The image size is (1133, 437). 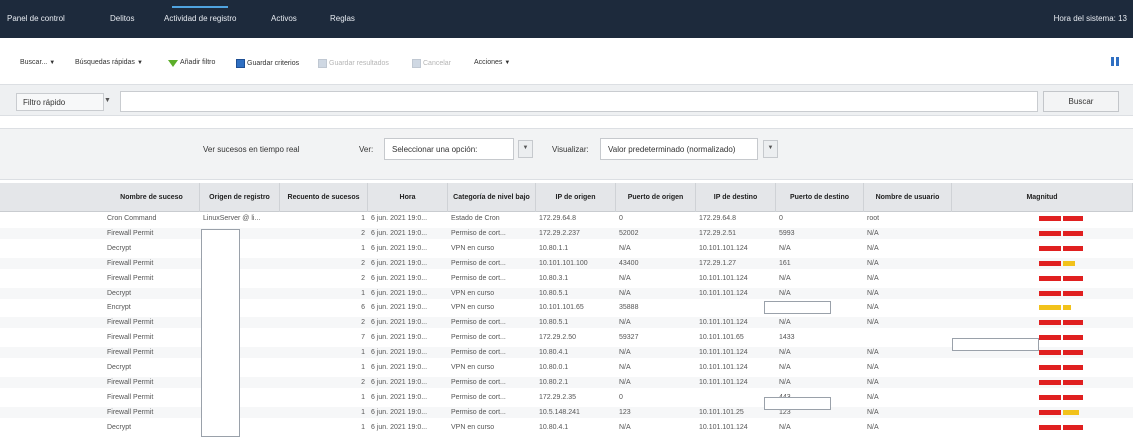 What do you see at coordinates (152, 197) in the screenshot?
I see `column-header-event-name: Nombre de suceso` at bounding box center [152, 197].